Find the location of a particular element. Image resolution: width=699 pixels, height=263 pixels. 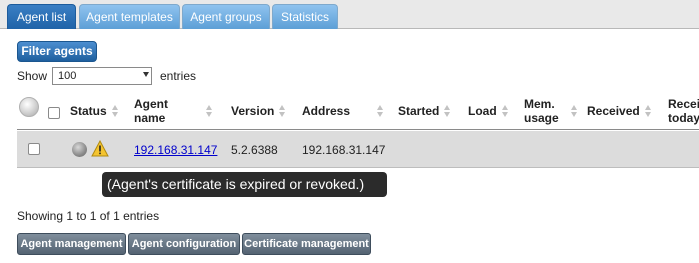

filter-agents-button: Filter agents is located at coordinates (57, 51).